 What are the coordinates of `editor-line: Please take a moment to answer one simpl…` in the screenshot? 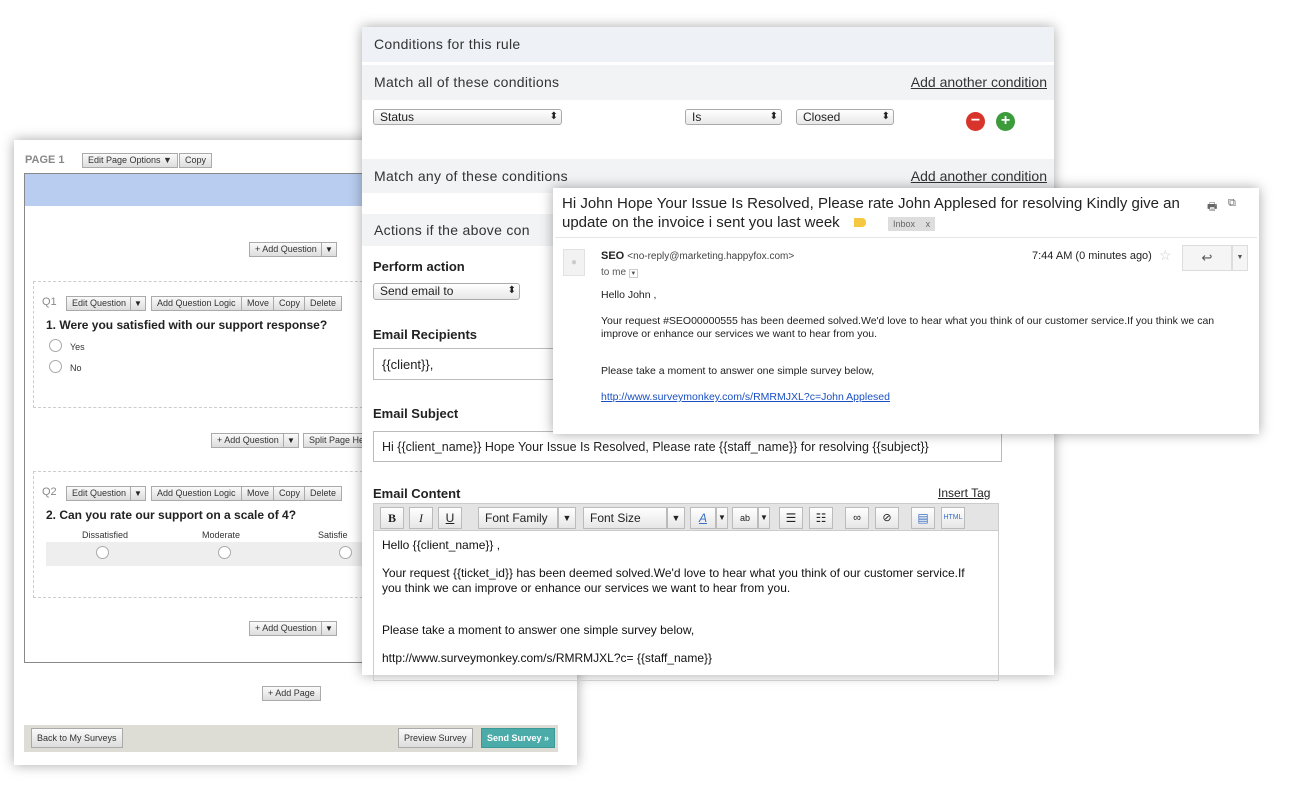 It's located at (538, 630).